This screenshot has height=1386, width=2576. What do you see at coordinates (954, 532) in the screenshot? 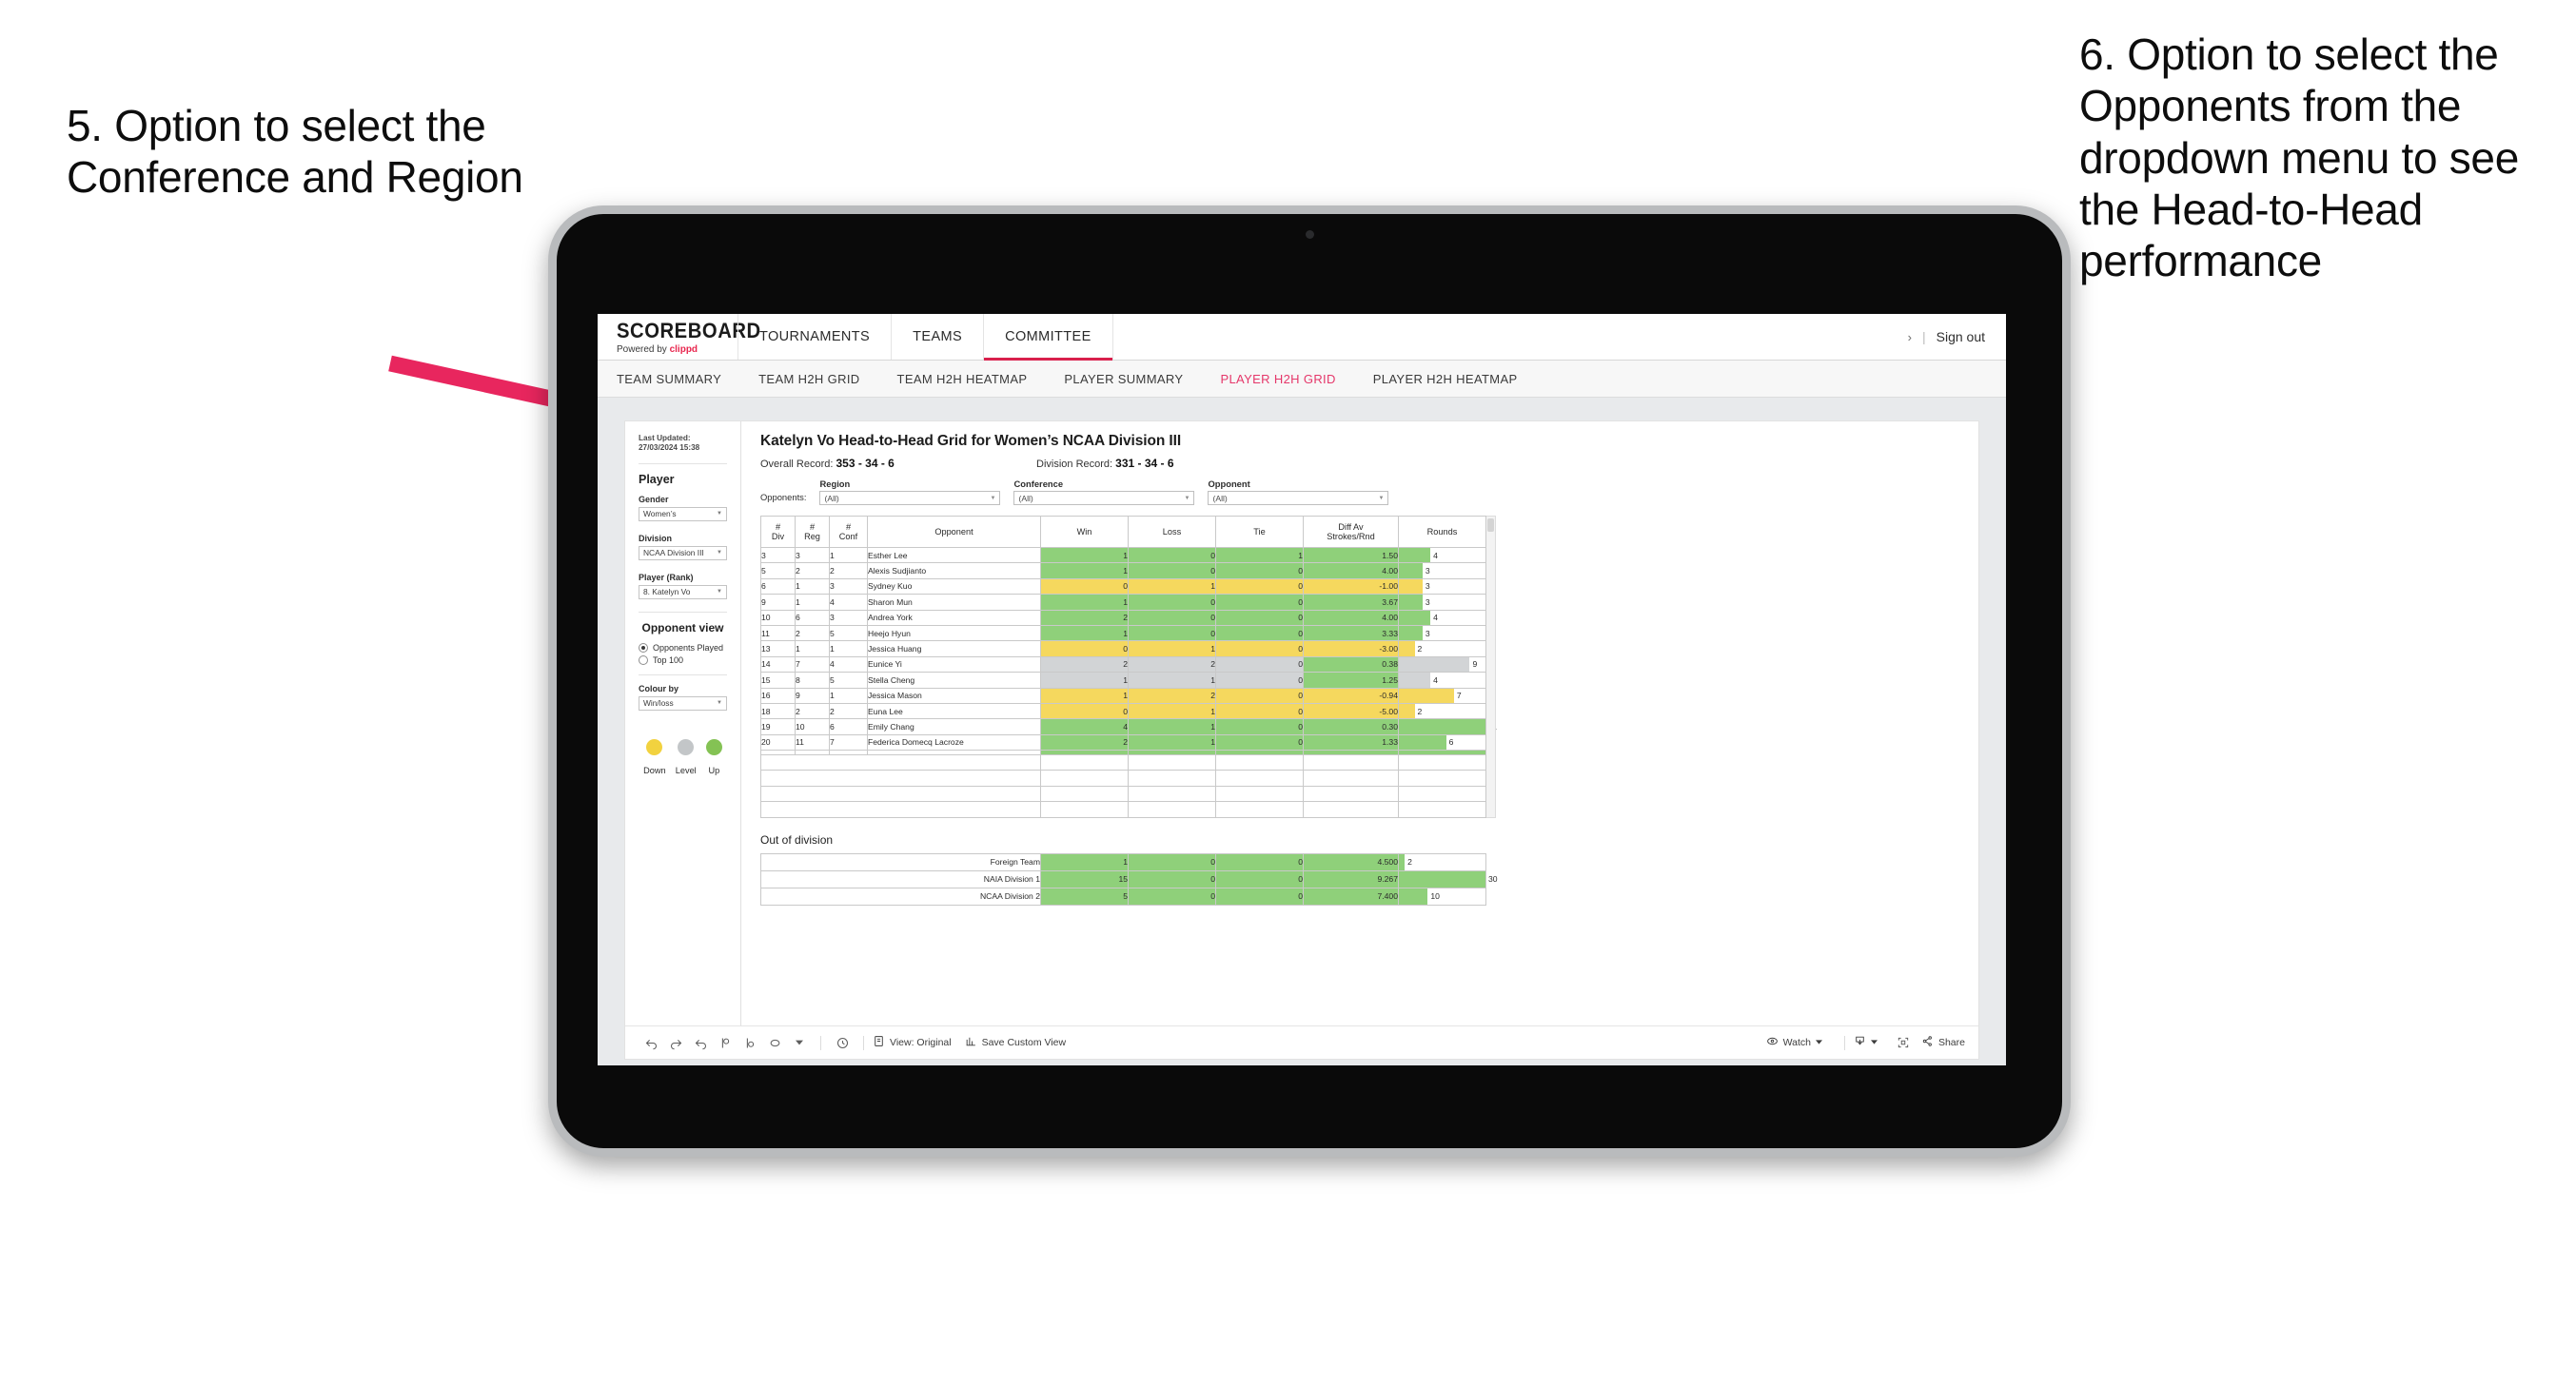
I see `col-header-3: Opponent` at bounding box center [954, 532].